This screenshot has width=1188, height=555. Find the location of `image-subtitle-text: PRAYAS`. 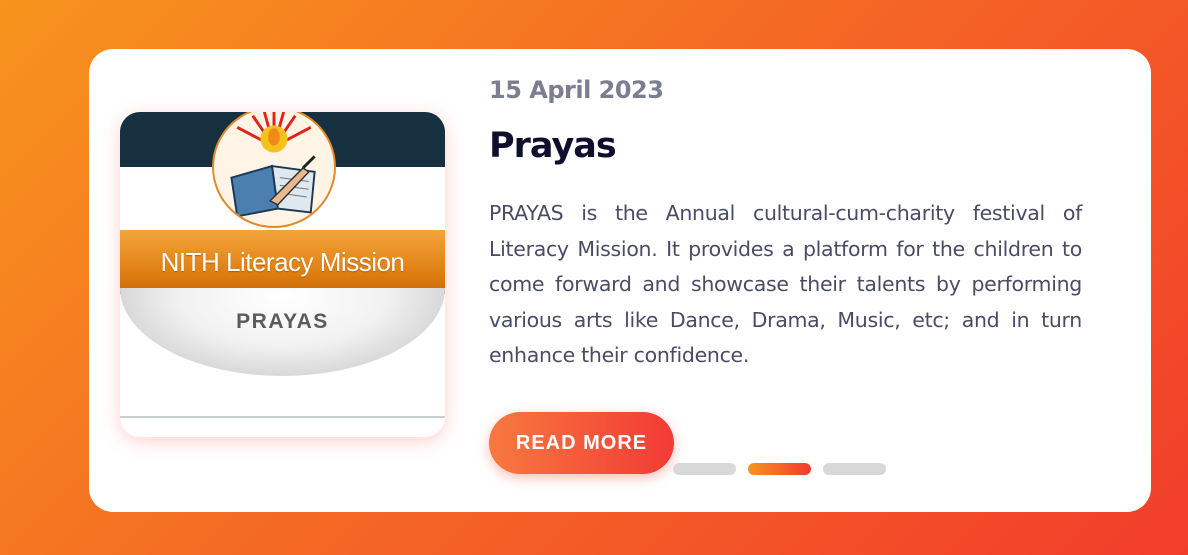

image-subtitle-text: PRAYAS is located at coordinates (282, 321).